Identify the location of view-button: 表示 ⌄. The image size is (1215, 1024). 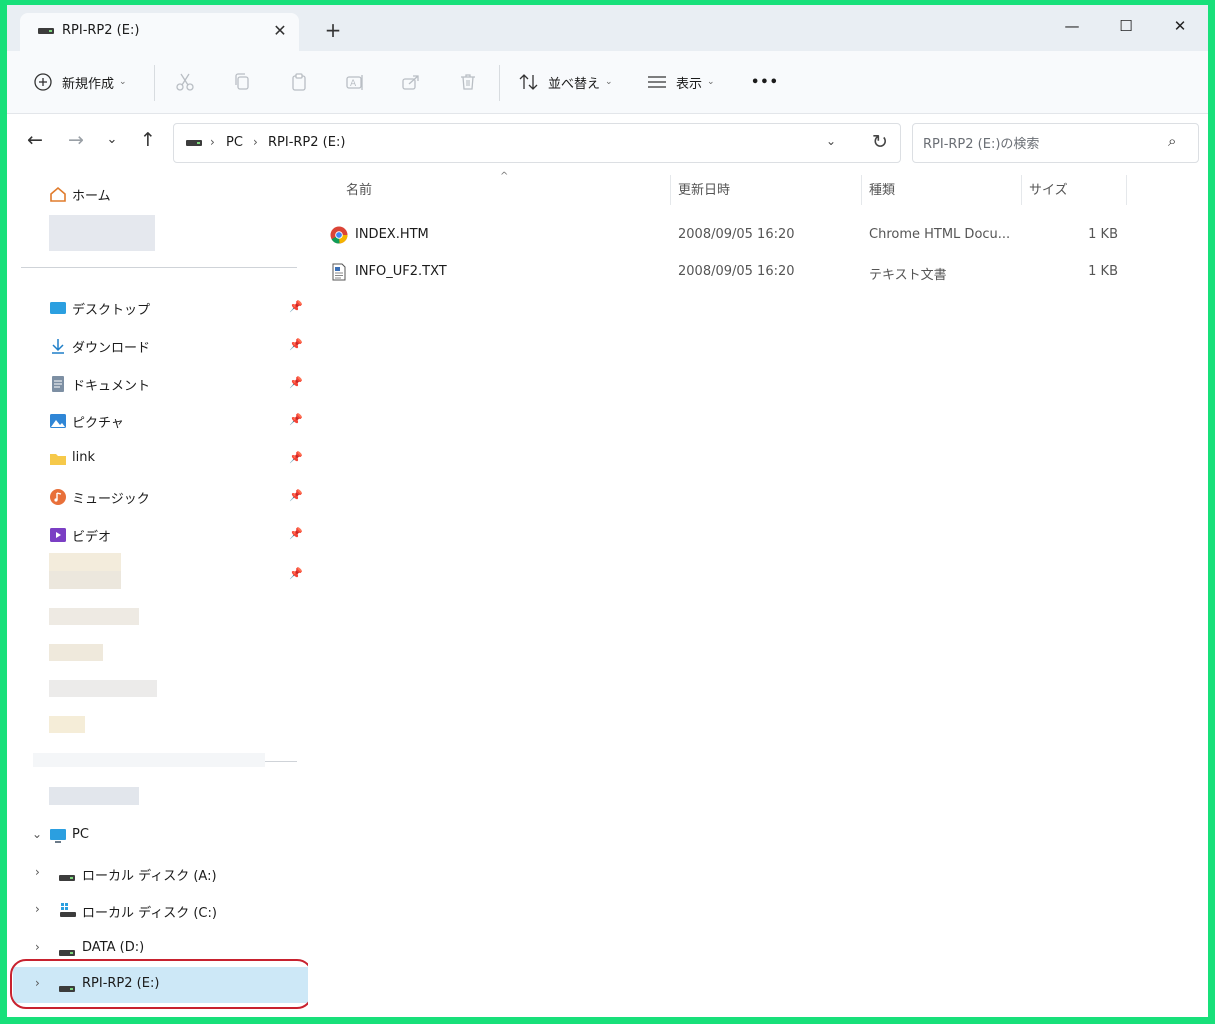
(680, 82).